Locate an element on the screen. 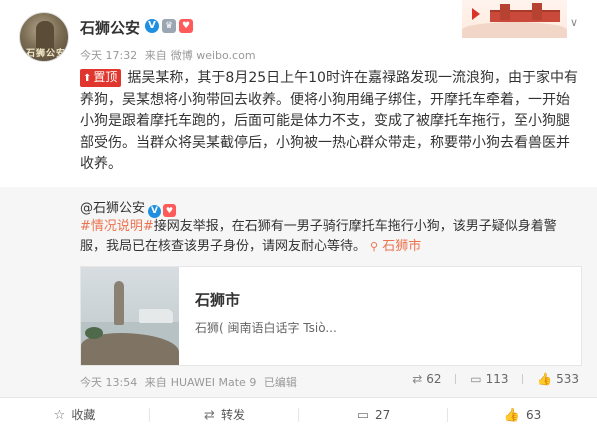 The image size is (597, 433). like-count-button: 👍 533 is located at coordinates (558, 379).